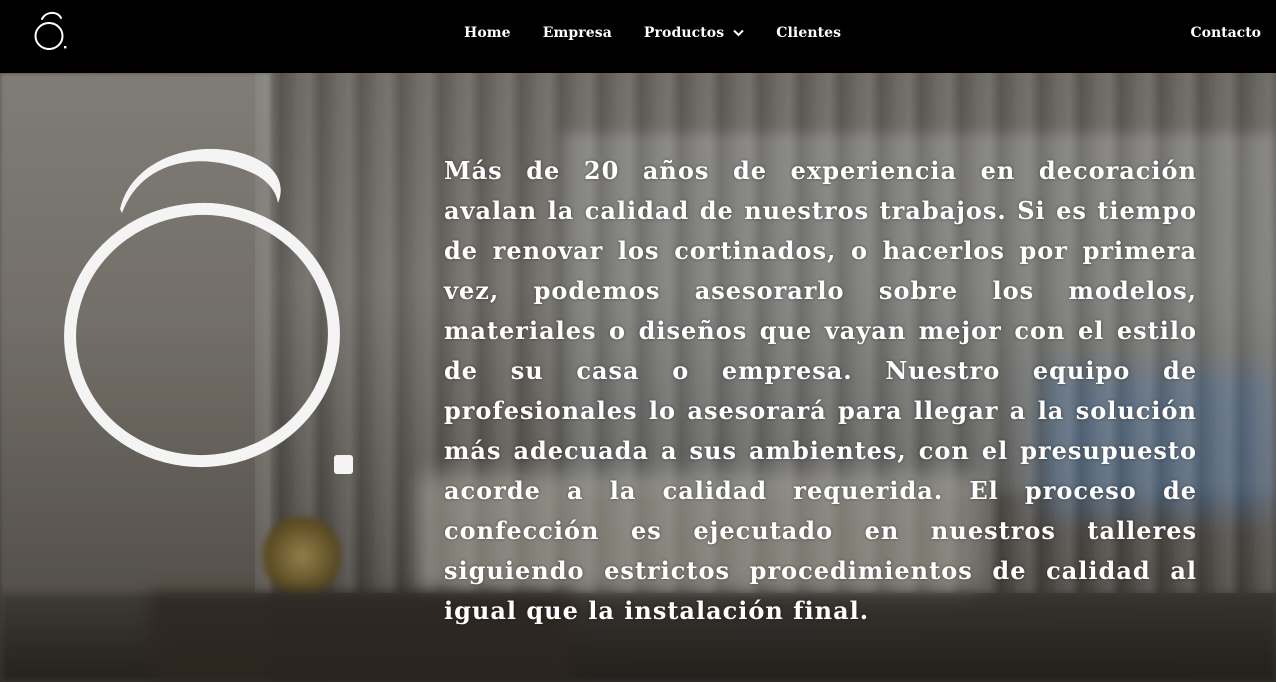 The width and height of the screenshot is (1276, 682). What do you see at coordinates (487, 33) in the screenshot?
I see `nav-home-link: Home` at bounding box center [487, 33].